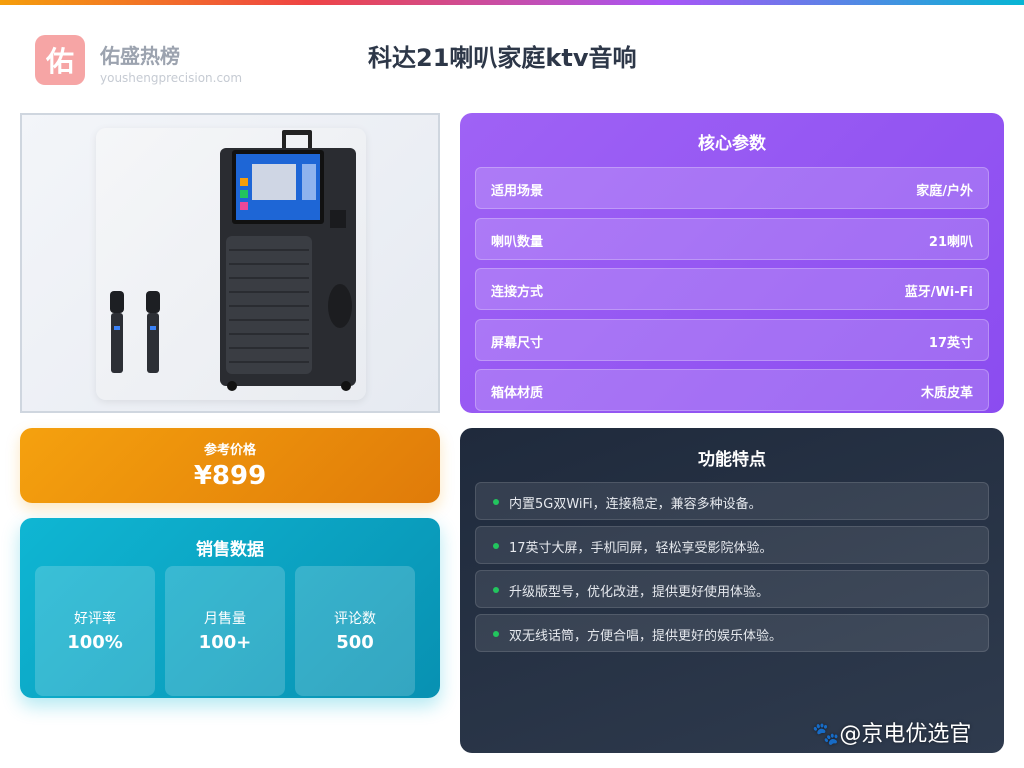  What do you see at coordinates (950, 242) in the screenshot?
I see `param-value: 21喇叭` at bounding box center [950, 242].